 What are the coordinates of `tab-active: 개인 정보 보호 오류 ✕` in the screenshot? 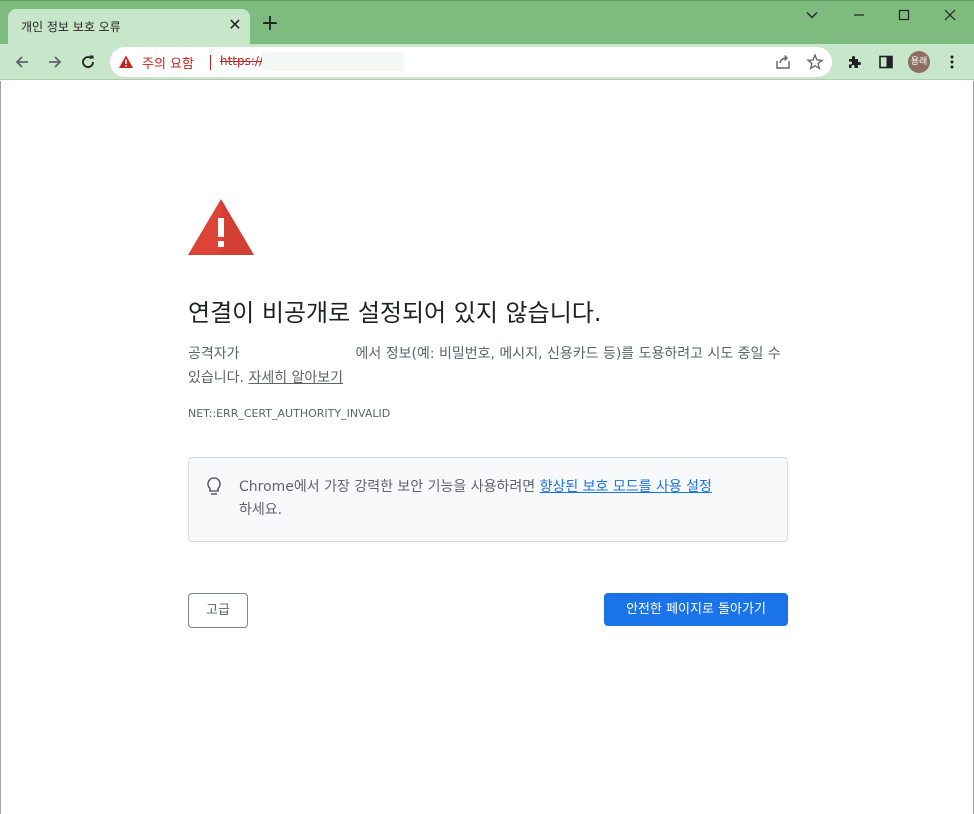 It's located at (129, 27).